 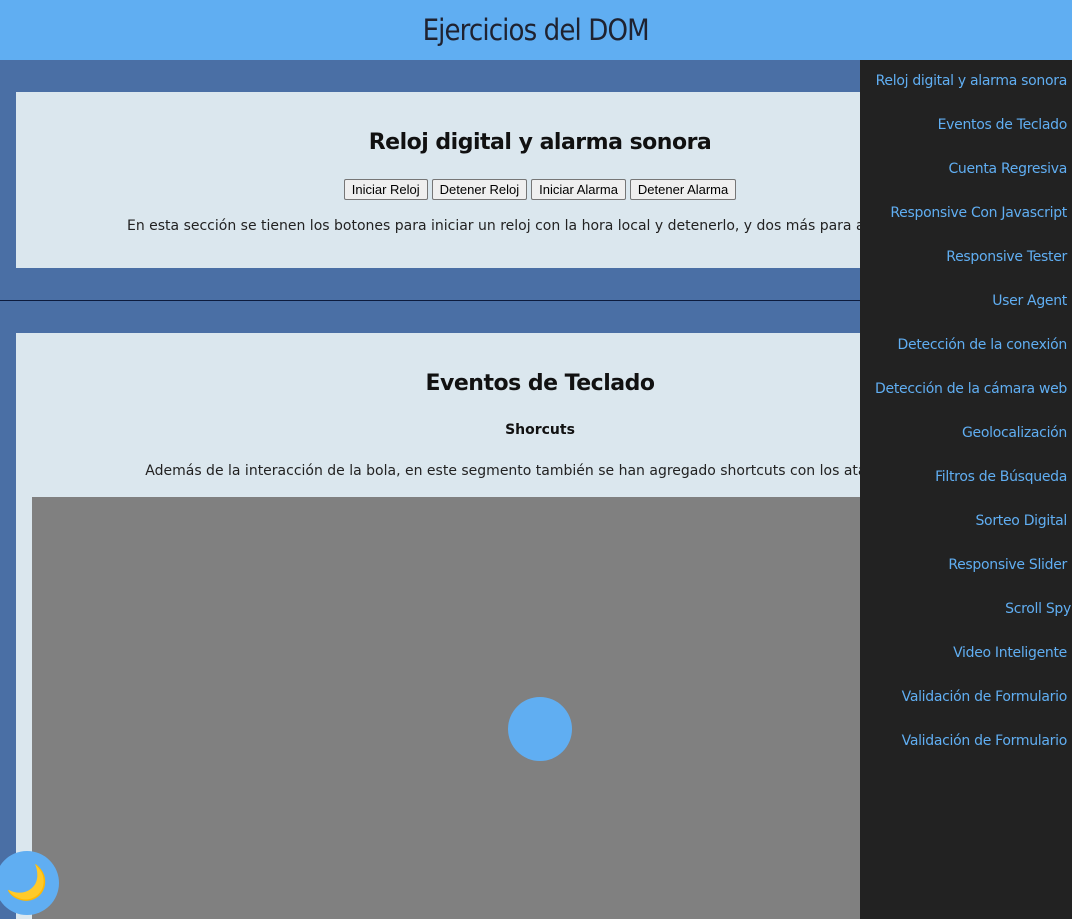 I want to click on page-header: Ejercicios del DOM, so click(x=536, y=30).